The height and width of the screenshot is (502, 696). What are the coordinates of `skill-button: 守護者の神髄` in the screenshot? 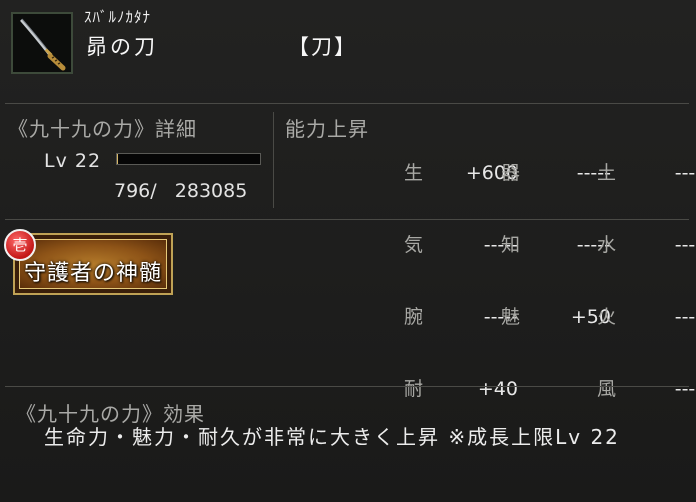 It's located at (93, 264).